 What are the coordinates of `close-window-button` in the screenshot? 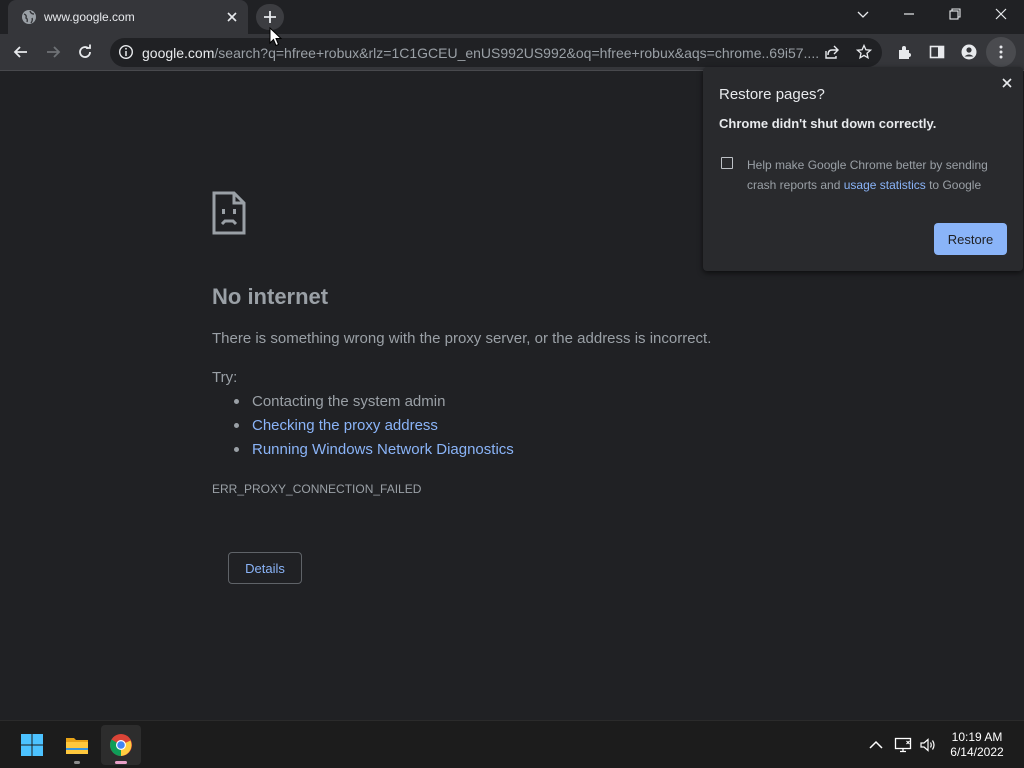 It's located at (1001, 15).